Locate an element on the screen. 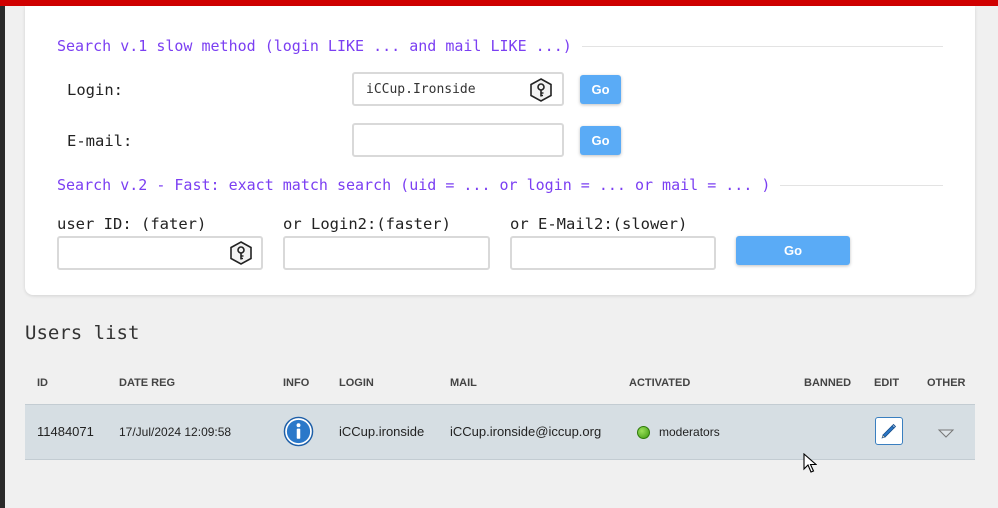 The width and height of the screenshot is (998, 508). email2-label: or E-Mail2:(slower) is located at coordinates (599, 224).